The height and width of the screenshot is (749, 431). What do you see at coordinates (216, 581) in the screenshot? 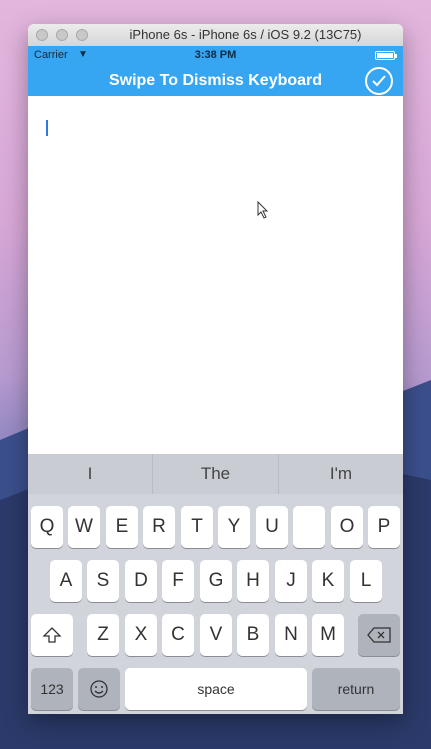
I see `key-g: G` at bounding box center [216, 581].